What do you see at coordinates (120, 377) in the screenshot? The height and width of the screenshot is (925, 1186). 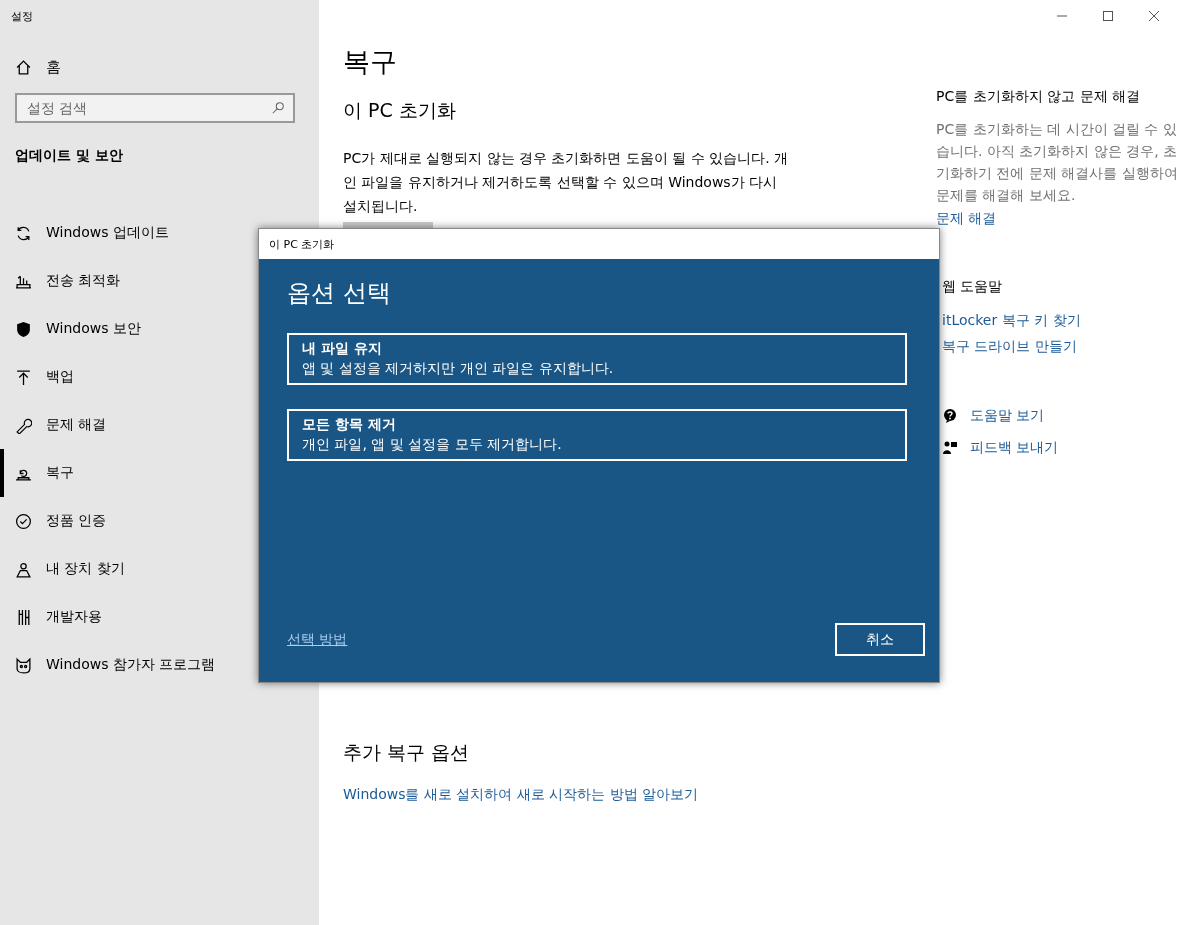 I see `sidebar-item: 백업` at bounding box center [120, 377].